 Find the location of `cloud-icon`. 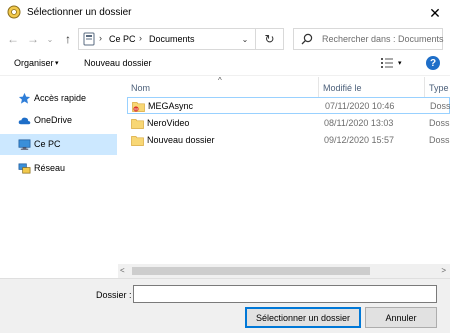

cloud-icon is located at coordinates (24, 121).